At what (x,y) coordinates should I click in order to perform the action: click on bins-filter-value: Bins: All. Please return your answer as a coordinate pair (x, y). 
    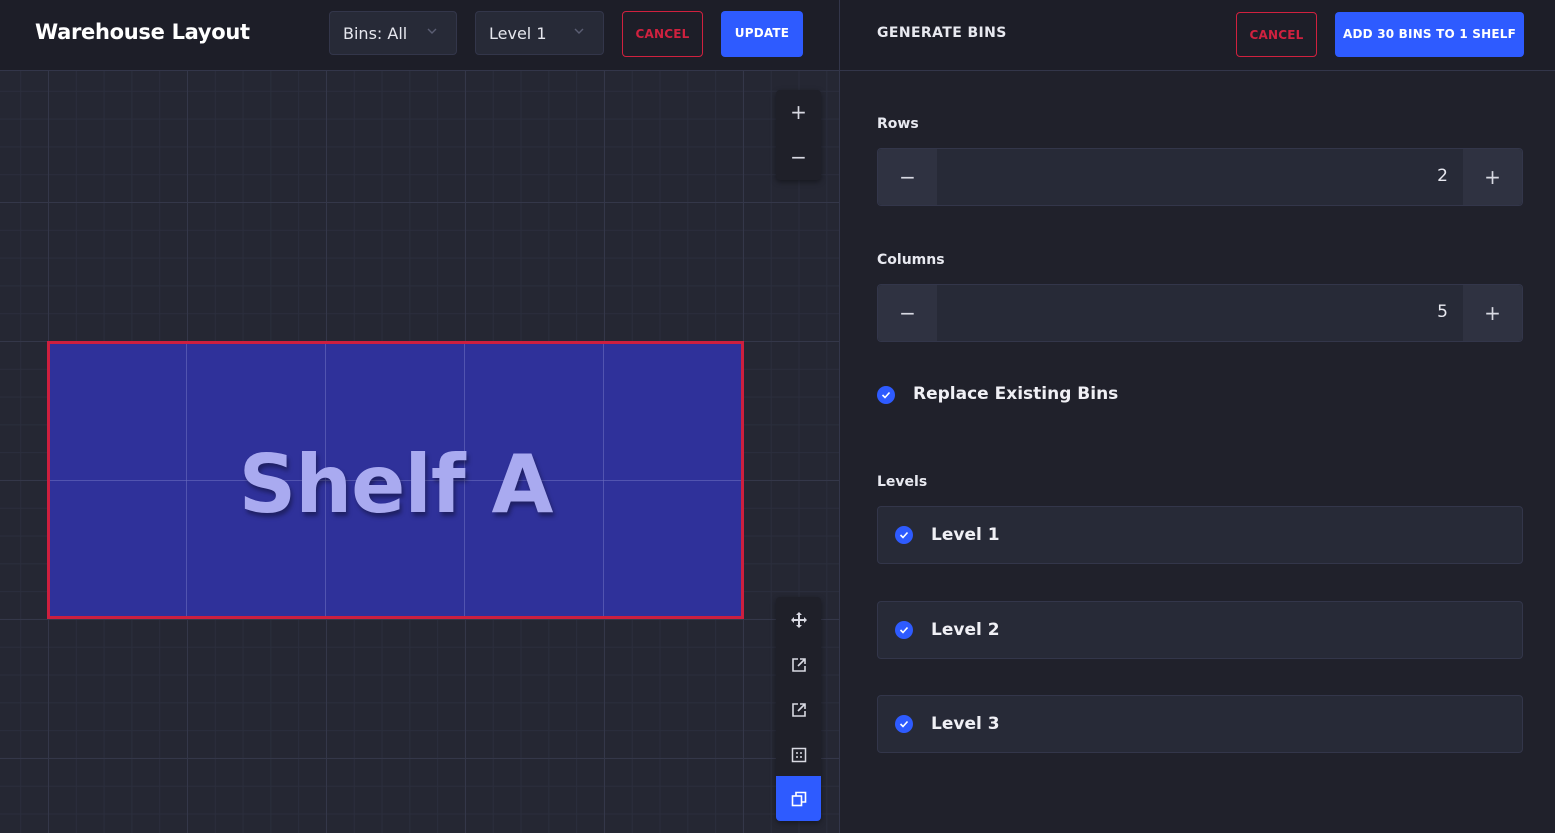
    Looking at the image, I should click on (375, 33).